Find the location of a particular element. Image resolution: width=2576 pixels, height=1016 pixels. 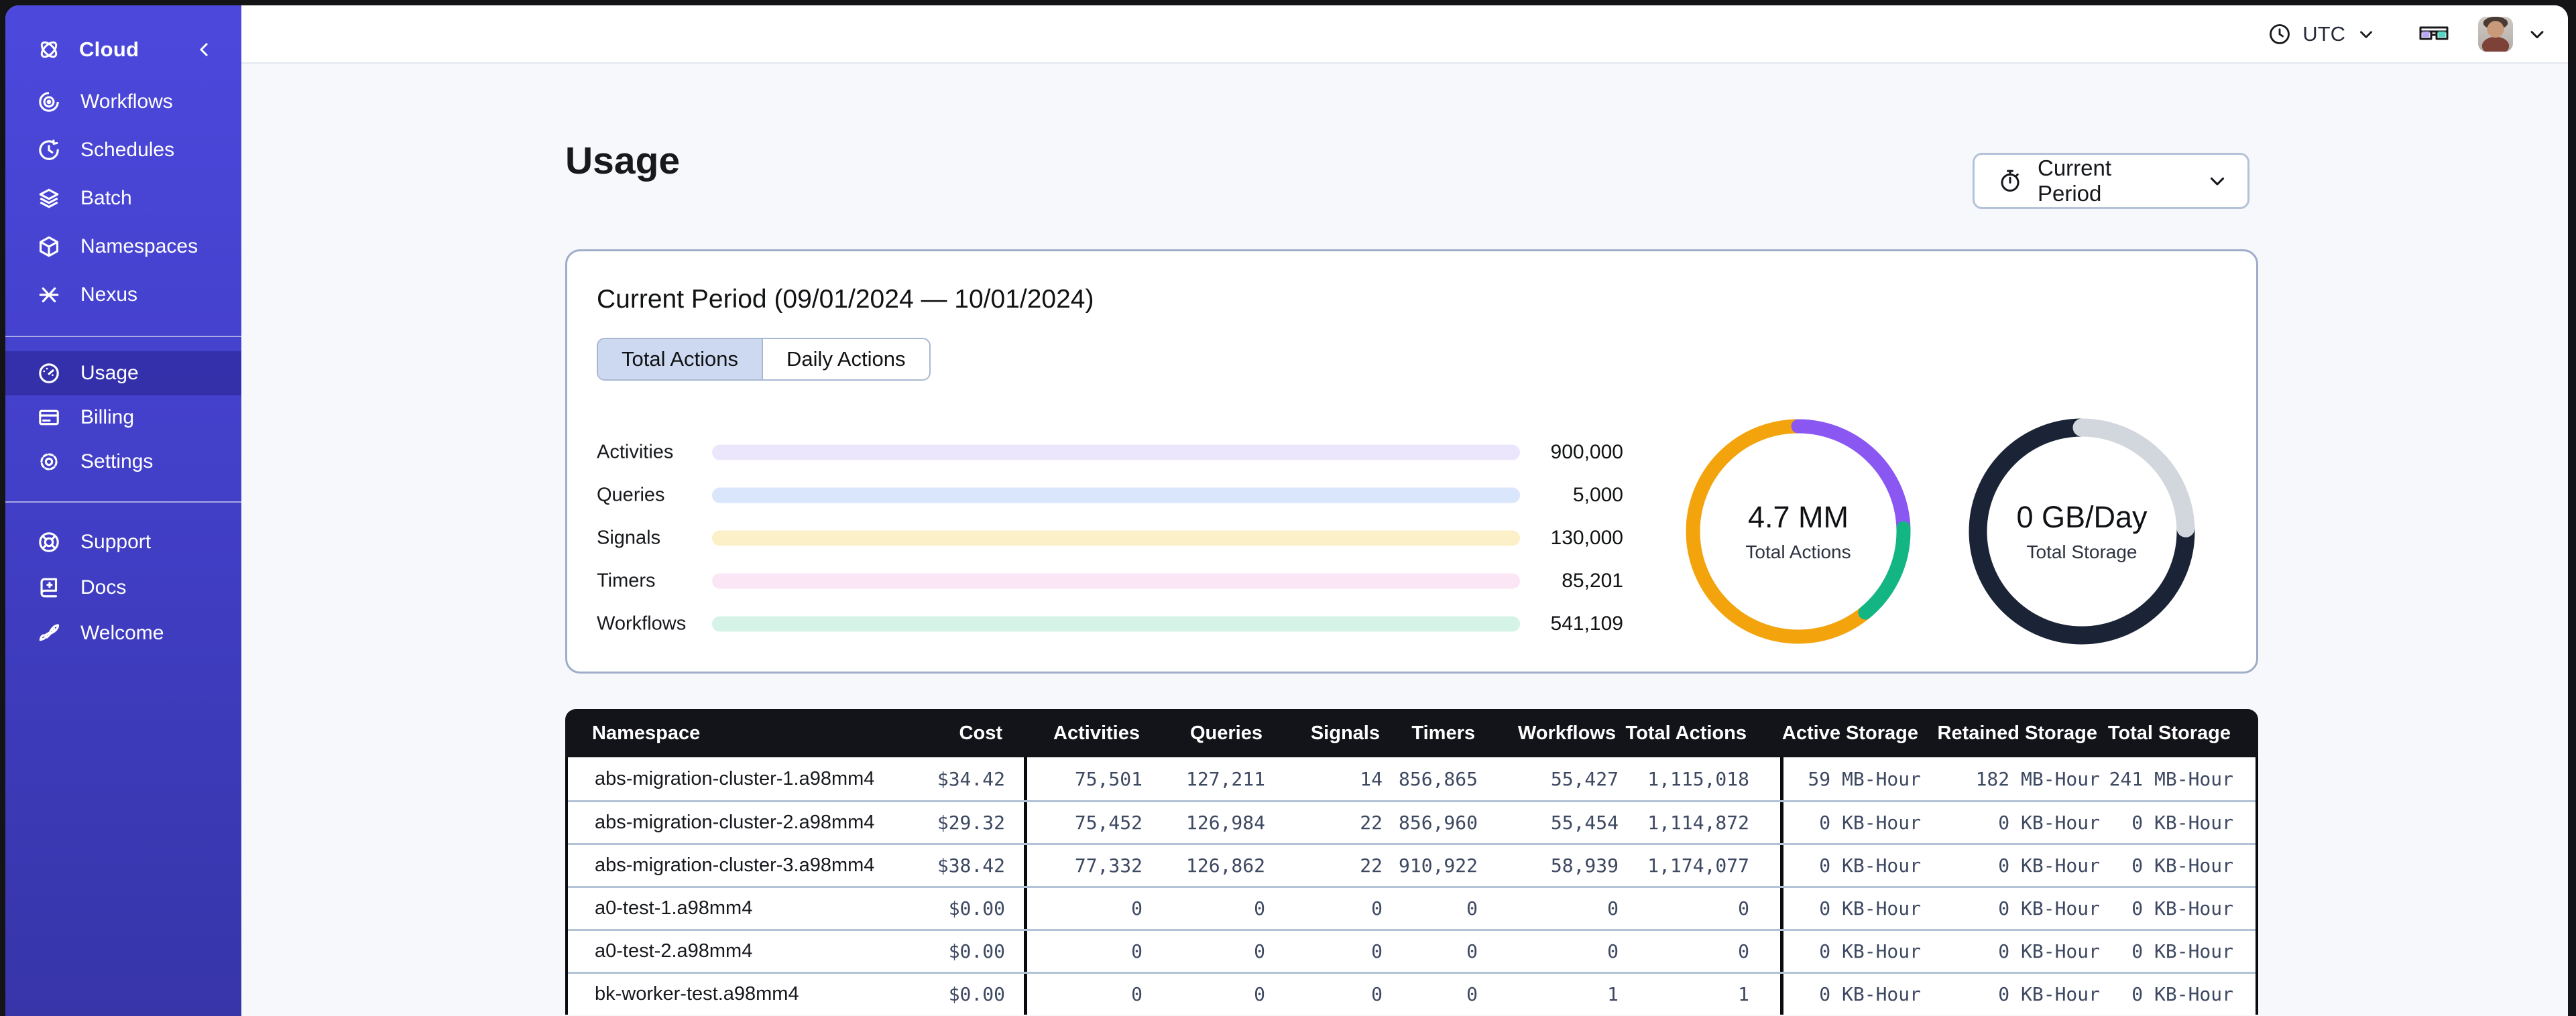

donut-label: Total Storage is located at coordinates (2082, 552).